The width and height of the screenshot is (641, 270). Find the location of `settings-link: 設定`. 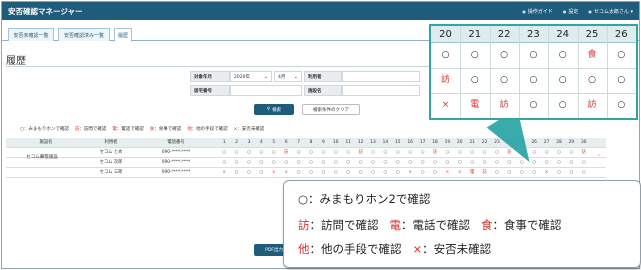

settings-link: 設定 is located at coordinates (570, 11).